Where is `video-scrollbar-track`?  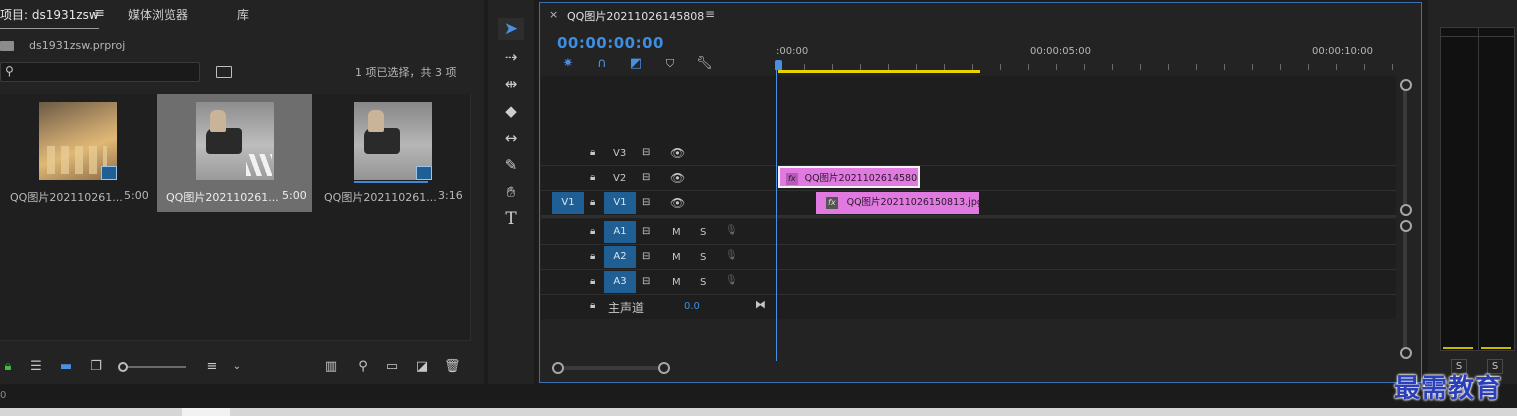 video-scrollbar-track is located at coordinates (1405, 146).